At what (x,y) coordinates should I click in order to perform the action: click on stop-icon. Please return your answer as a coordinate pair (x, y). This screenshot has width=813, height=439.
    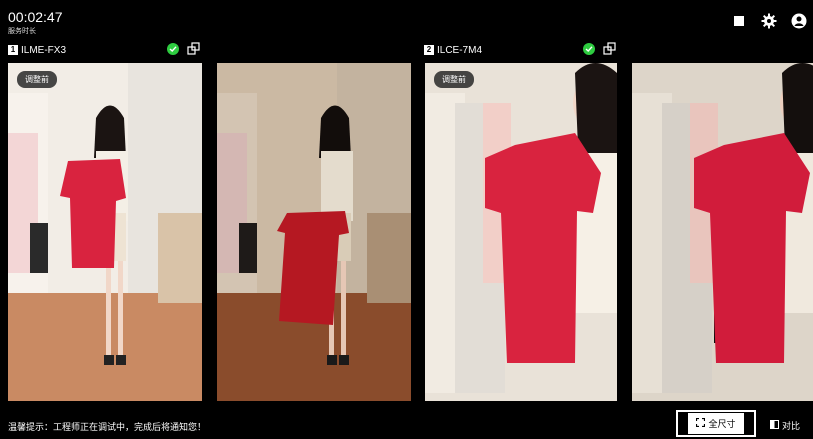
    Looking at the image, I should click on (739, 21).